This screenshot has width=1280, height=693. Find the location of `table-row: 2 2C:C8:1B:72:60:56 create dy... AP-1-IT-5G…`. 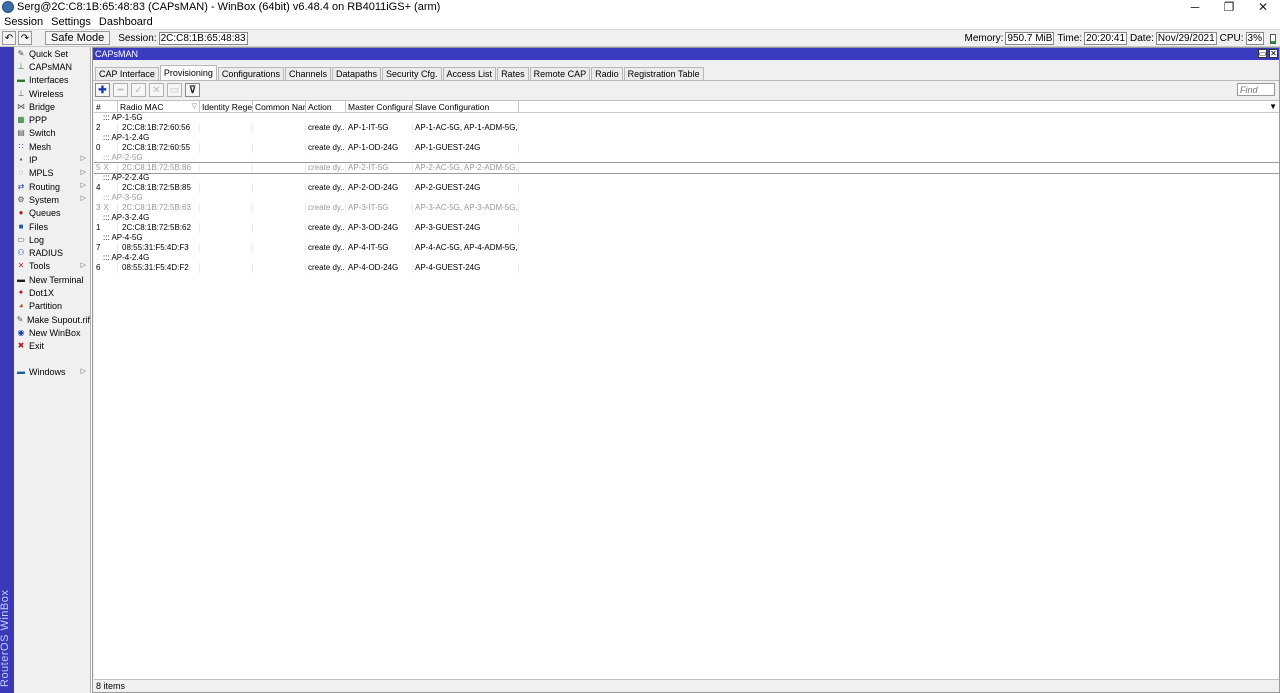

table-row: 2 2C:C8:1B:72:60:56 create dy... AP-1-IT-5G… is located at coordinates (686, 128).